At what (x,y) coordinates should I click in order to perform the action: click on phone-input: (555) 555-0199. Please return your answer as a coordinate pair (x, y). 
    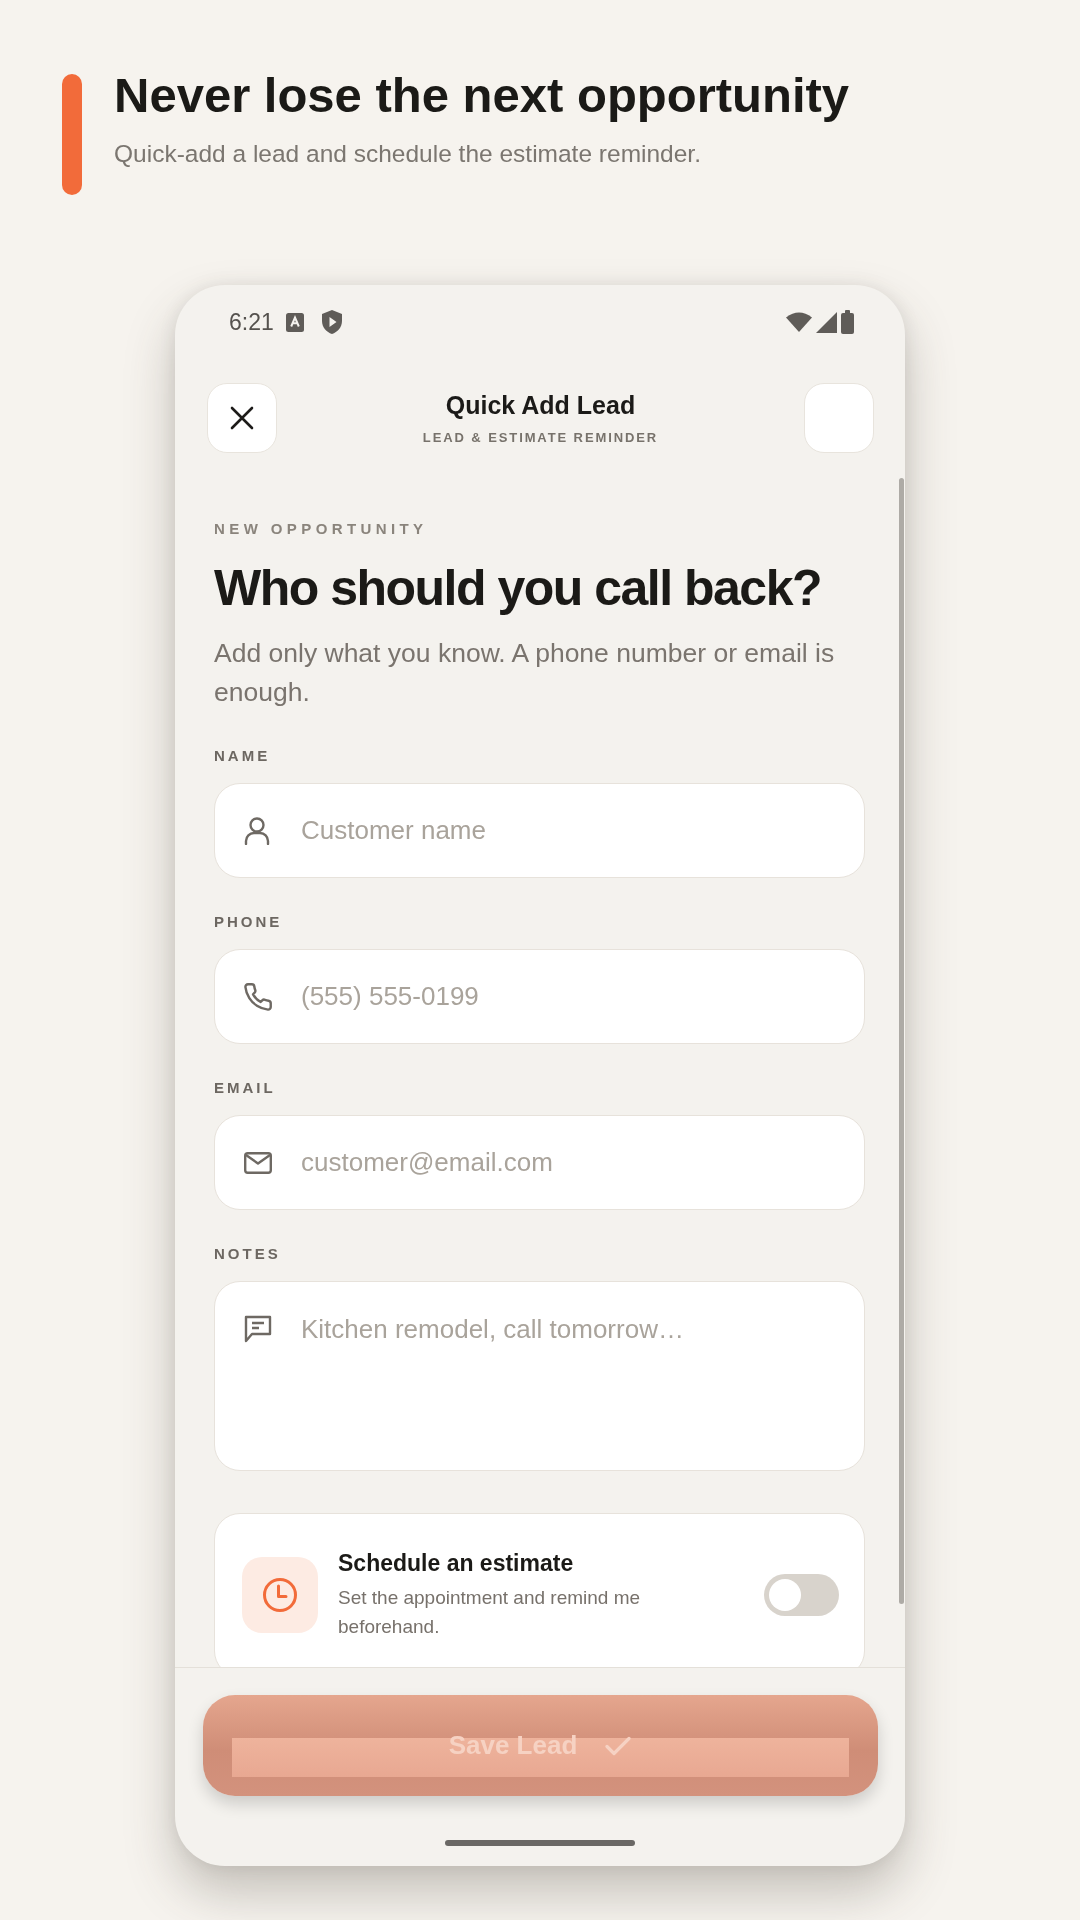
    Looking at the image, I should click on (539, 996).